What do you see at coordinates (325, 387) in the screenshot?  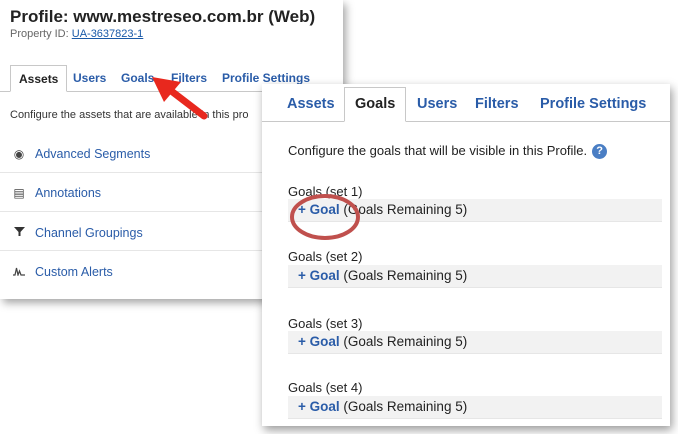 I see `goal-set-label: Goals (set 4)` at bounding box center [325, 387].